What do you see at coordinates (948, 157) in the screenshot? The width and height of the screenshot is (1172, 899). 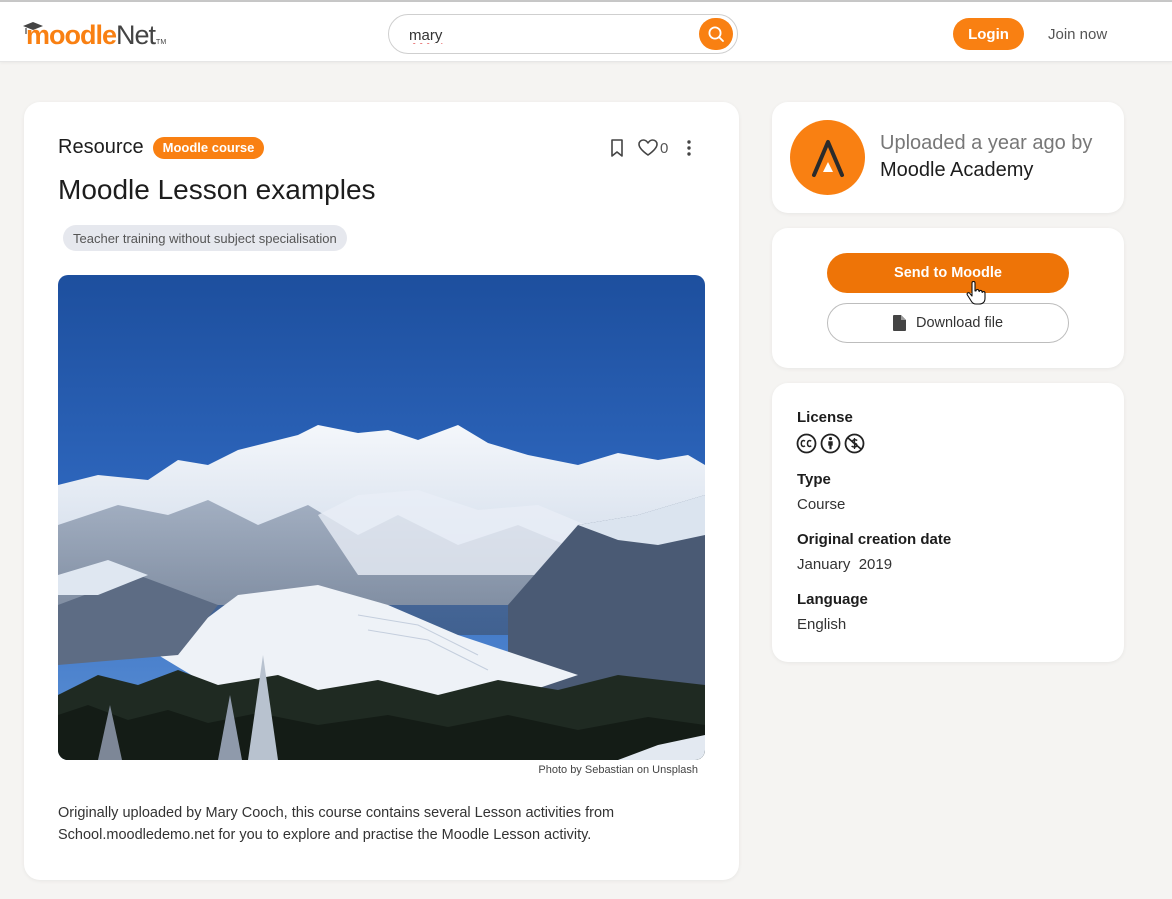 I see `author-card: Uploaded a year ago by Moodle Academy` at bounding box center [948, 157].